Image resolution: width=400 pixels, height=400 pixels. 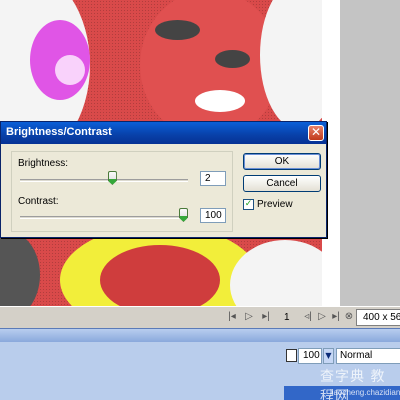 What do you see at coordinates (104, 180) in the screenshot?
I see `brightness-track` at bounding box center [104, 180].